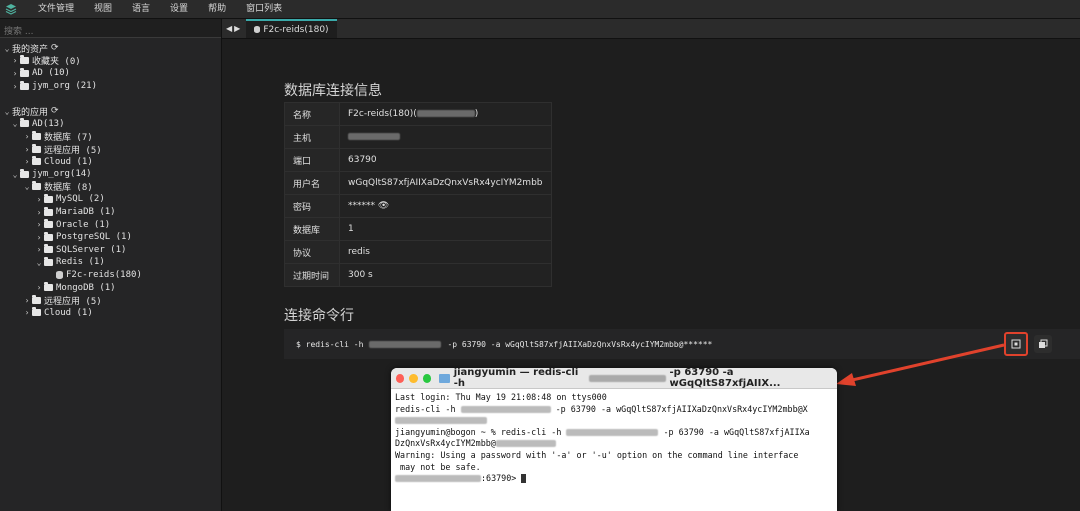 This screenshot has width=1080, height=511. Describe the element at coordinates (110, 48) in the screenshot. I see `tree-my-assets: ⌄ 我的资产 ⟳` at that location.